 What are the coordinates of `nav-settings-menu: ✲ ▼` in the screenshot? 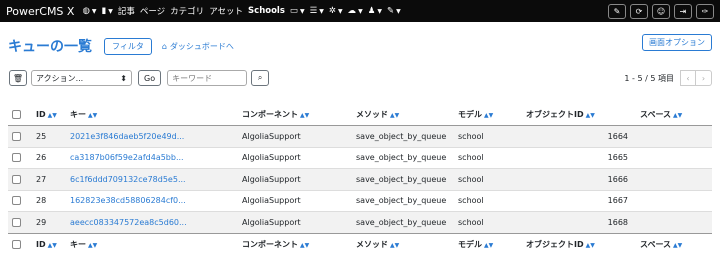 It's located at (336, 11).